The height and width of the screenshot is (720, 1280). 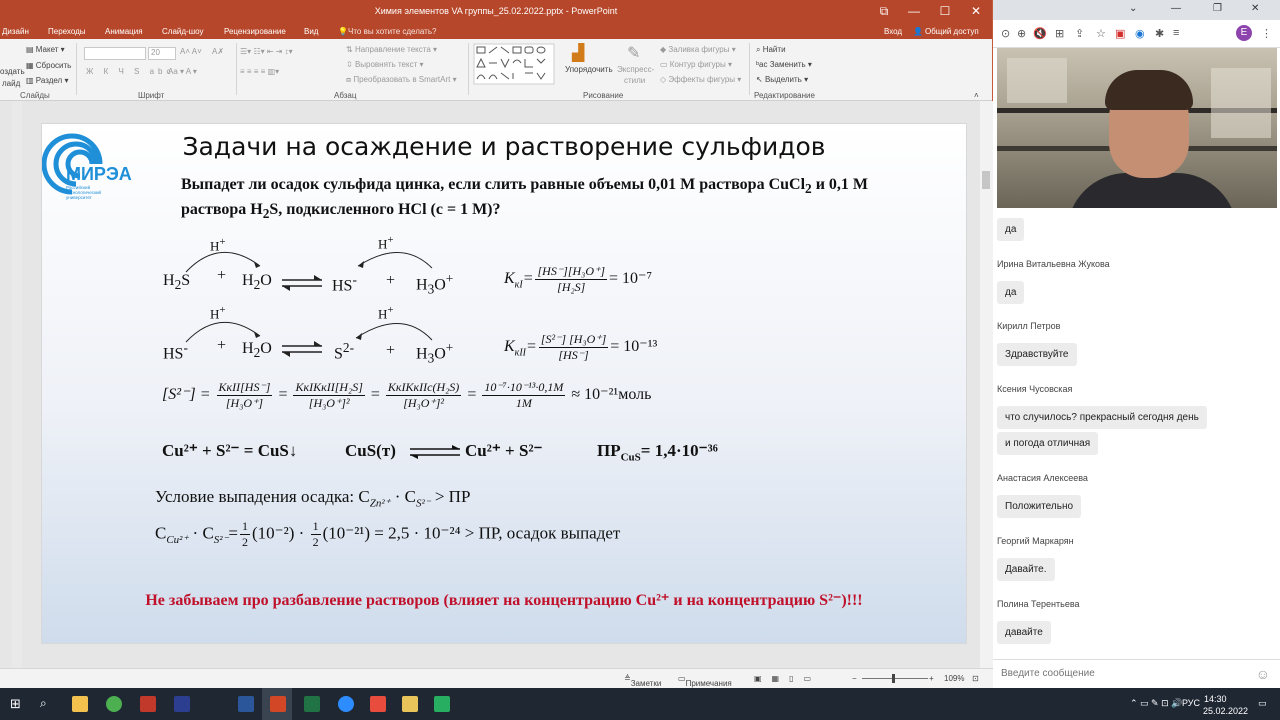 What do you see at coordinates (1244, 33) in the screenshot?
I see `profile-avatar: E` at bounding box center [1244, 33].